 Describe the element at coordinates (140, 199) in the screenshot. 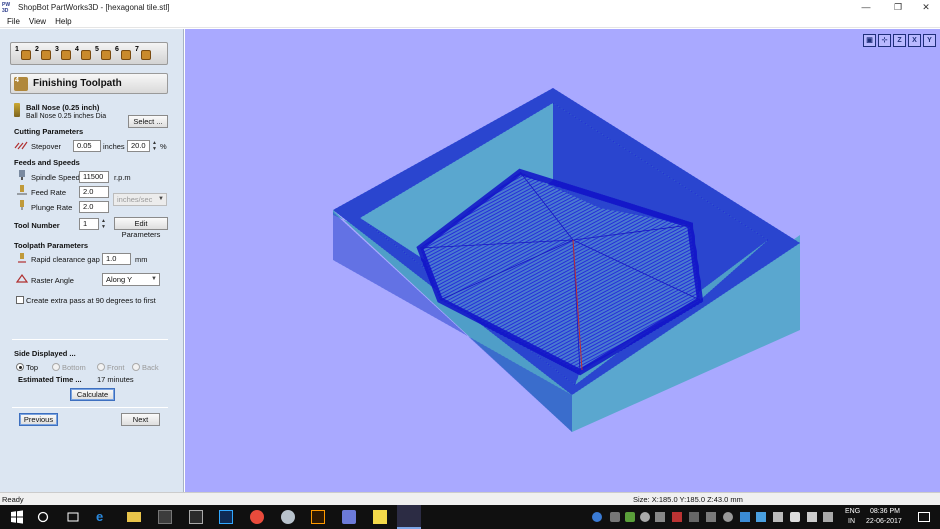

I see `feed-units-select: inches/sec ▼` at that location.